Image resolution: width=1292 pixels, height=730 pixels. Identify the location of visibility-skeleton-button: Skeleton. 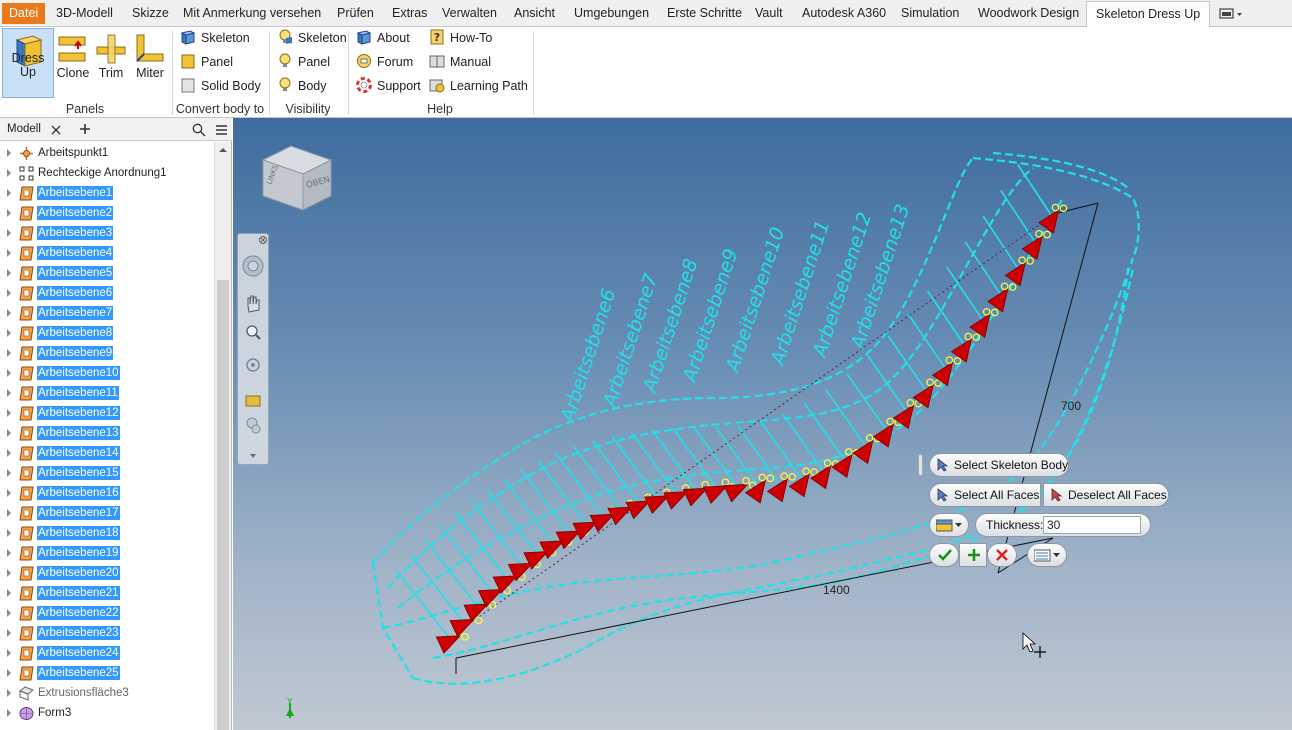
(312, 38).